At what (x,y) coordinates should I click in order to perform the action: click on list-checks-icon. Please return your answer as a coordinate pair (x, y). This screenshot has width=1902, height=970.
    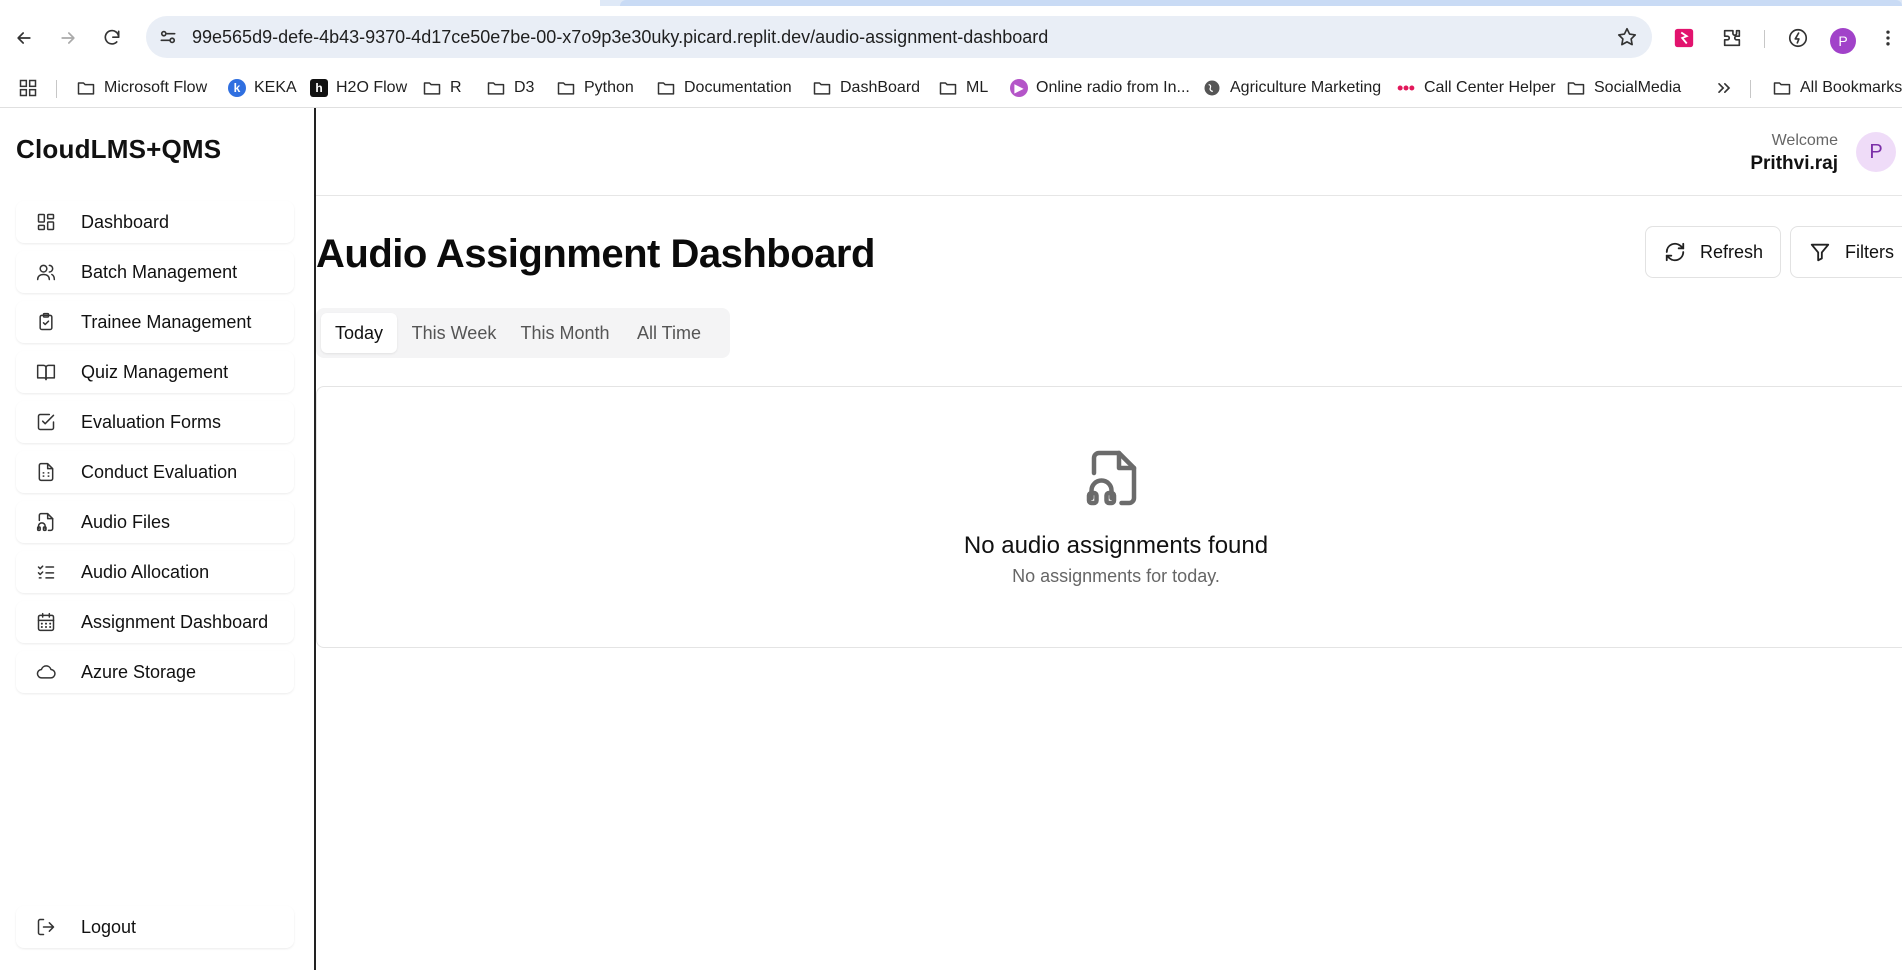
    Looking at the image, I should click on (46, 572).